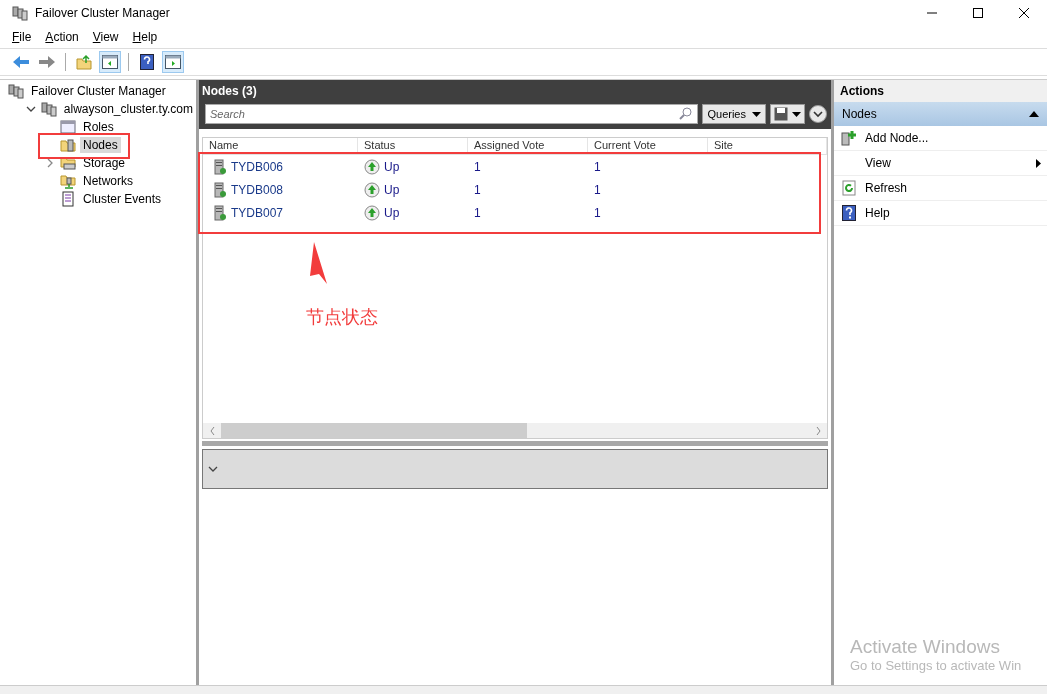  Describe the element at coordinates (686, 114) in the screenshot. I see `search-icon` at that location.